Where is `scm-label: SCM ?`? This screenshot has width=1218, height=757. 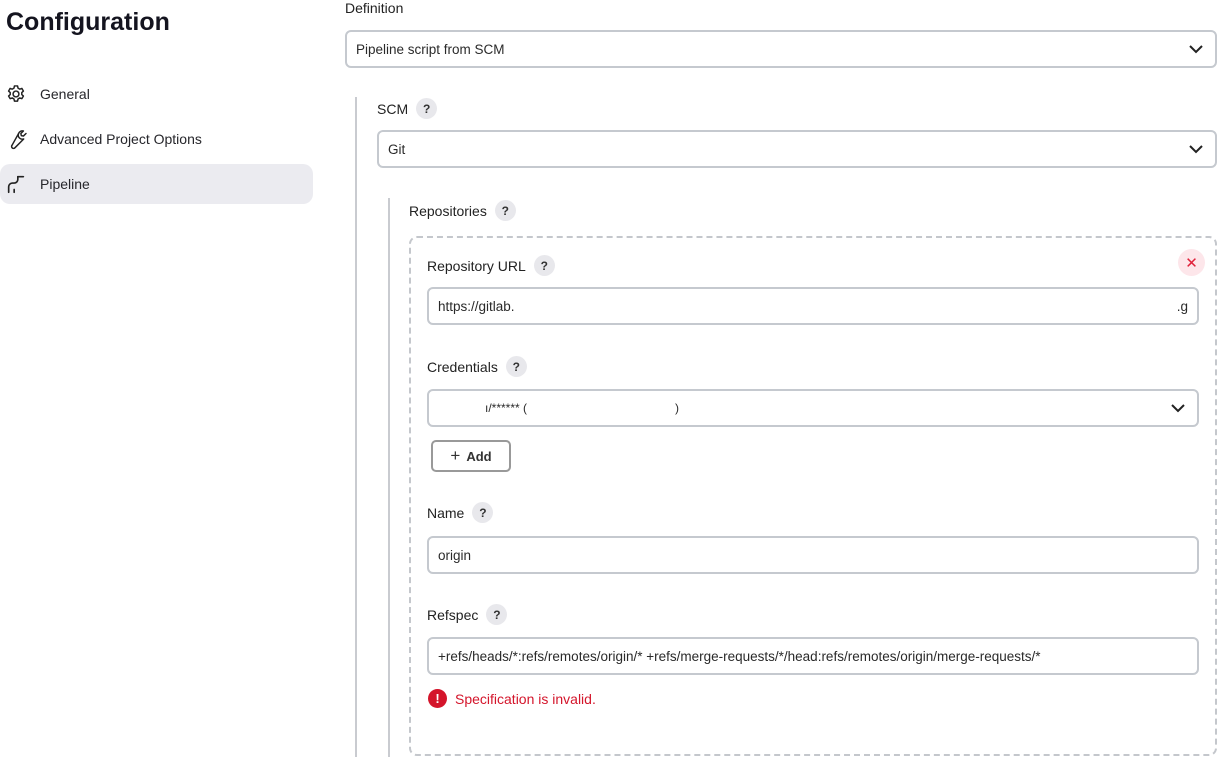 scm-label: SCM ? is located at coordinates (407, 108).